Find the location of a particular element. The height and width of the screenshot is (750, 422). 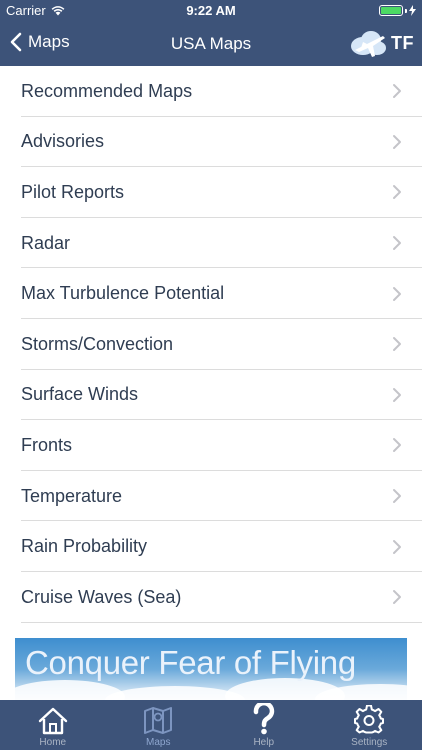

list-item-storms-convection: Storms/Convection is located at coordinates (211, 344).